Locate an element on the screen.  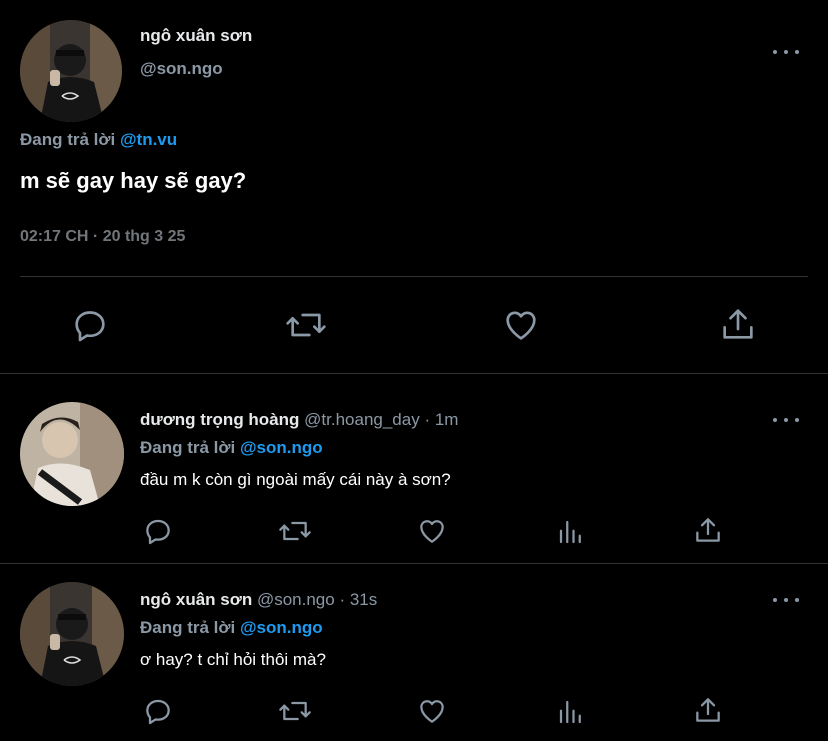
reply-handle: @tr.hoang_day is located at coordinates (362, 419).